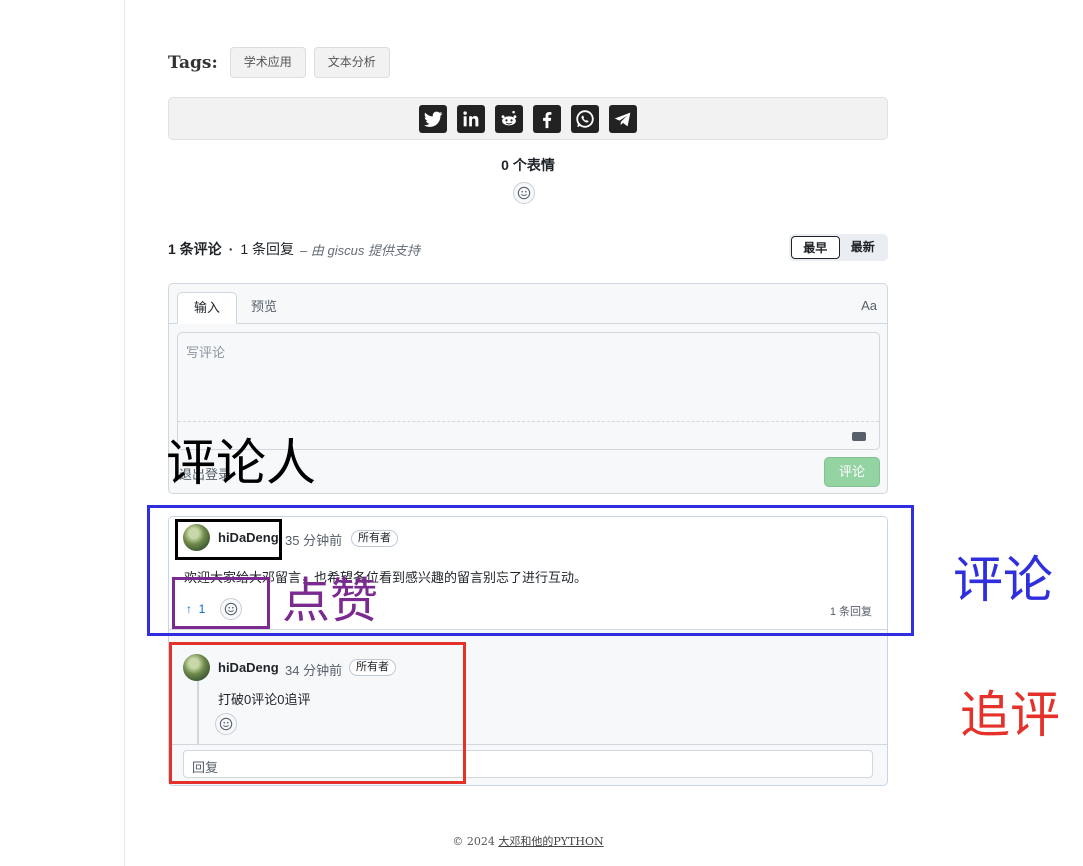  Describe the element at coordinates (471, 118) in the screenshot. I see `linkedin-icon` at that location.